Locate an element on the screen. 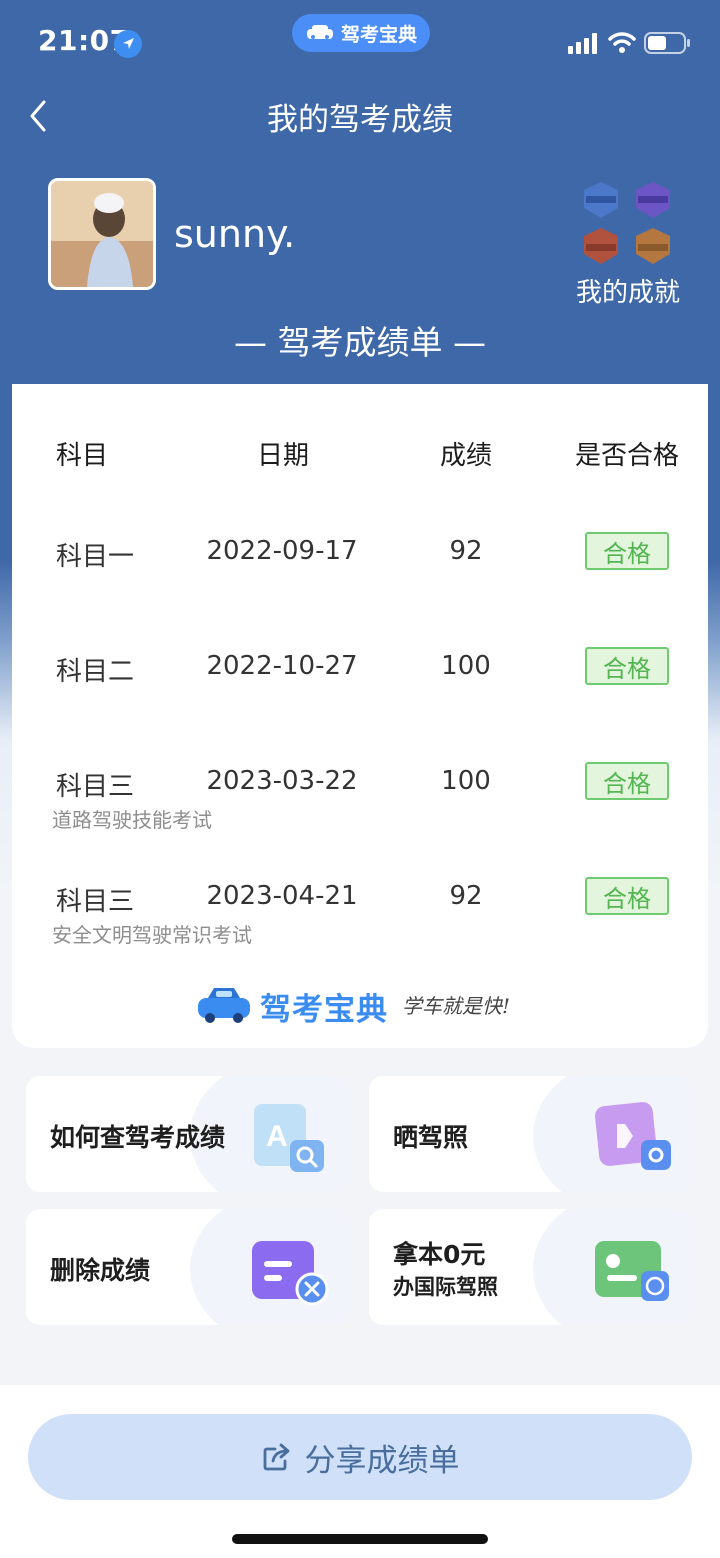 This screenshot has height=1558, width=720. avatar is located at coordinates (102, 234).